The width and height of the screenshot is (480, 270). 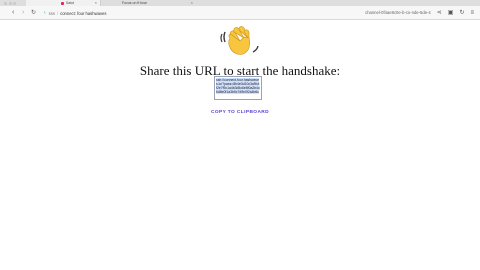 What do you see at coordinates (461, 12) in the screenshot?
I see `refresh-icon: ↻` at bounding box center [461, 12].